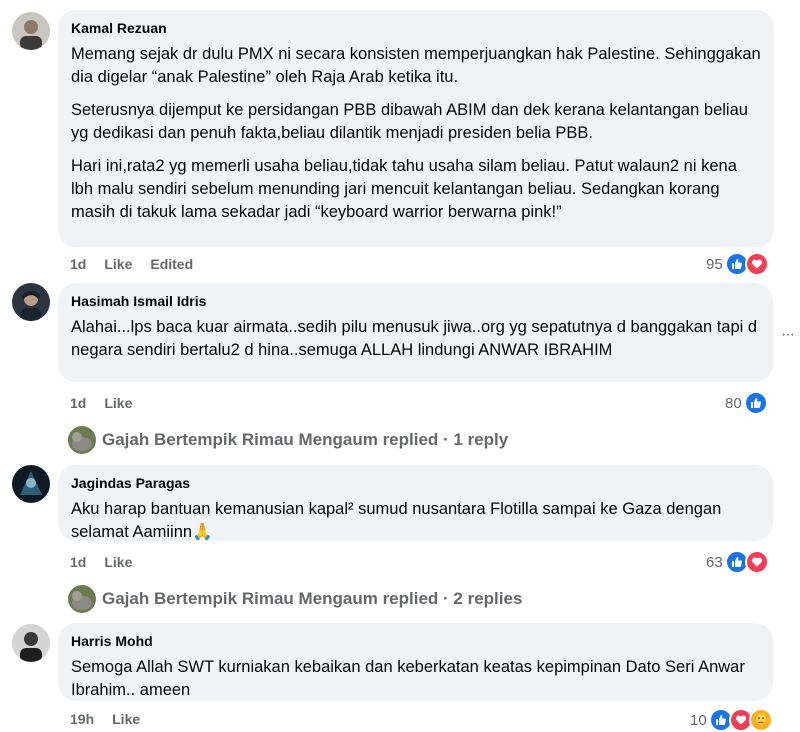 This screenshot has height=732, width=800. What do you see at coordinates (698, 720) in the screenshot?
I see `reaction-count: 10` at bounding box center [698, 720].